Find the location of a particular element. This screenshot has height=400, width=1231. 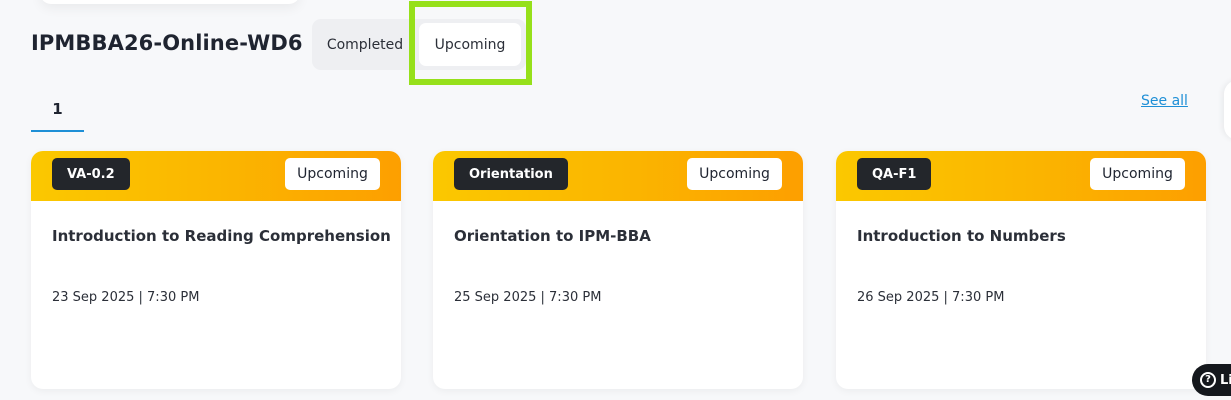

session-title: Introduction to Numbers is located at coordinates (961, 236).